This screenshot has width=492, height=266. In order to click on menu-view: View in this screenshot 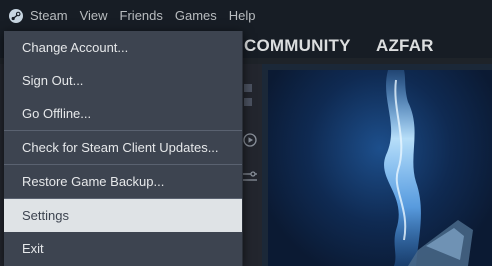, I will do `click(94, 16)`.